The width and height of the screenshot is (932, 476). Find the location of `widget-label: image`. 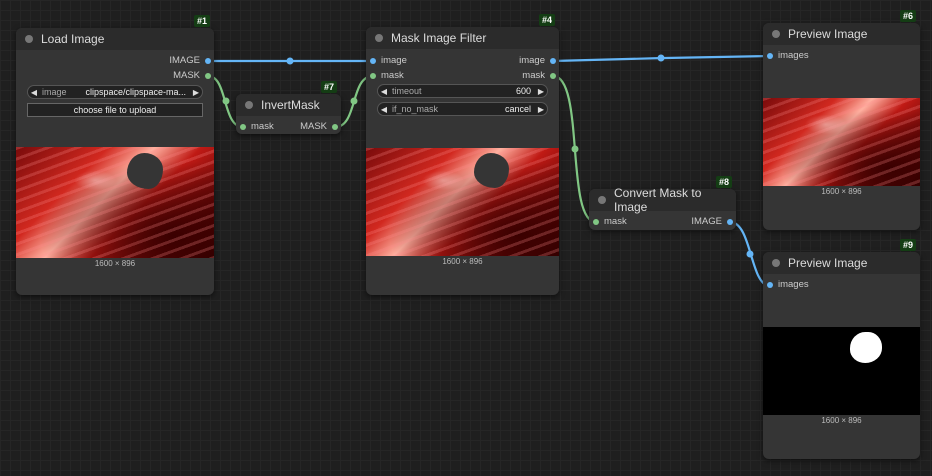

widget-label: image is located at coordinates (54, 92).